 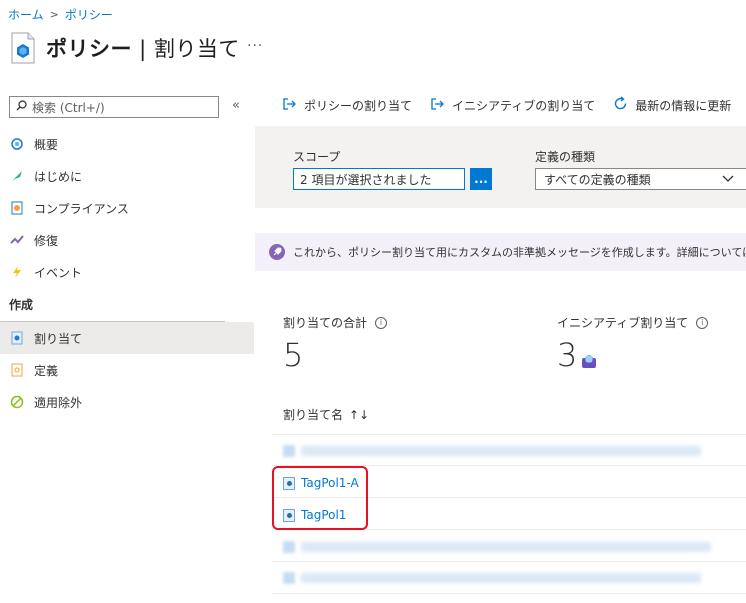 I want to click on sidebar-item-compliance: コンプライアンス, so click(x=127, y=208).